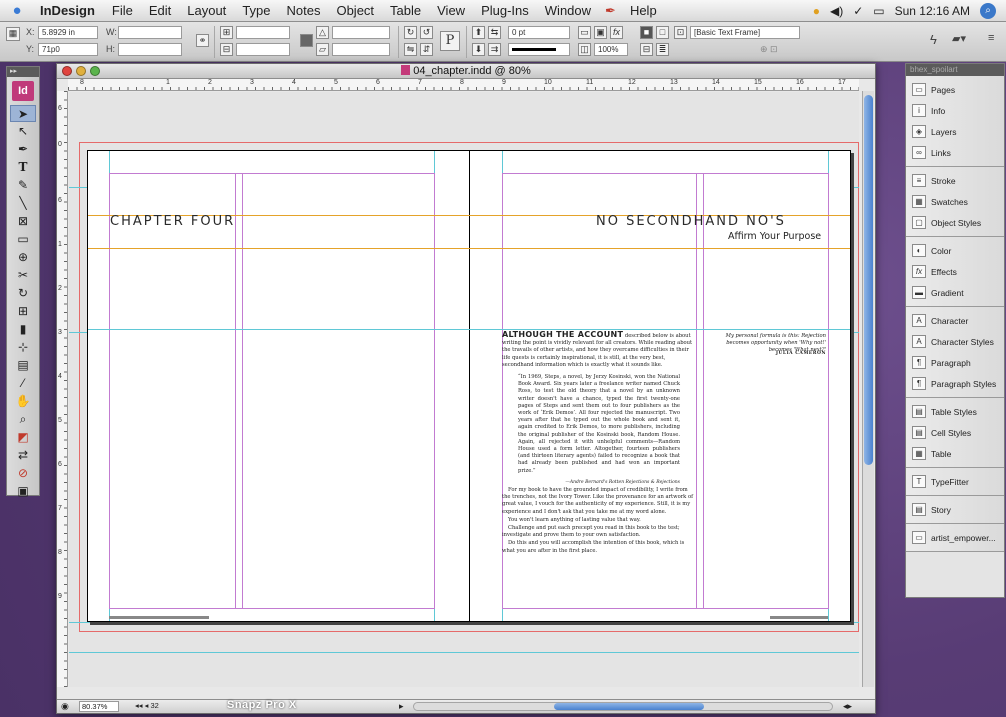  Describe the element at coordinates (23, 401) in the screenshot. I see `hand-tool-icon: ✋` at that location.